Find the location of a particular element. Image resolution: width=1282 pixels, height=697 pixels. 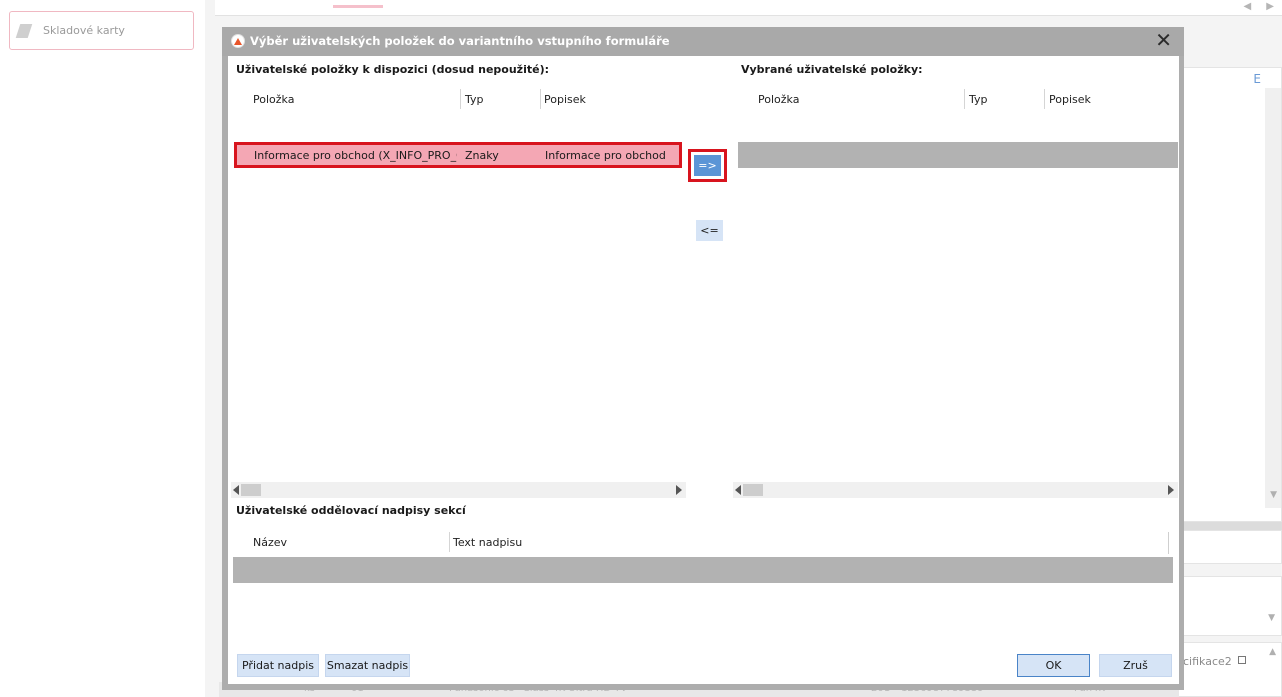

cell-typ: Znaky is located at coordinates (482, 155).